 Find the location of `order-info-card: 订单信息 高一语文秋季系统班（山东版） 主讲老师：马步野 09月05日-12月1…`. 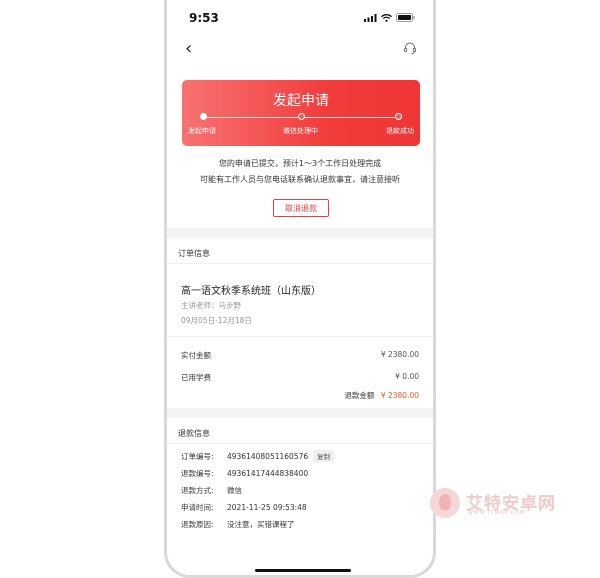

order-info-card: 订单信息 高一语文秋季系统班（山东版） 主讲老师：马步野 09月05日-12月1… is located at coordinates (300, 323).